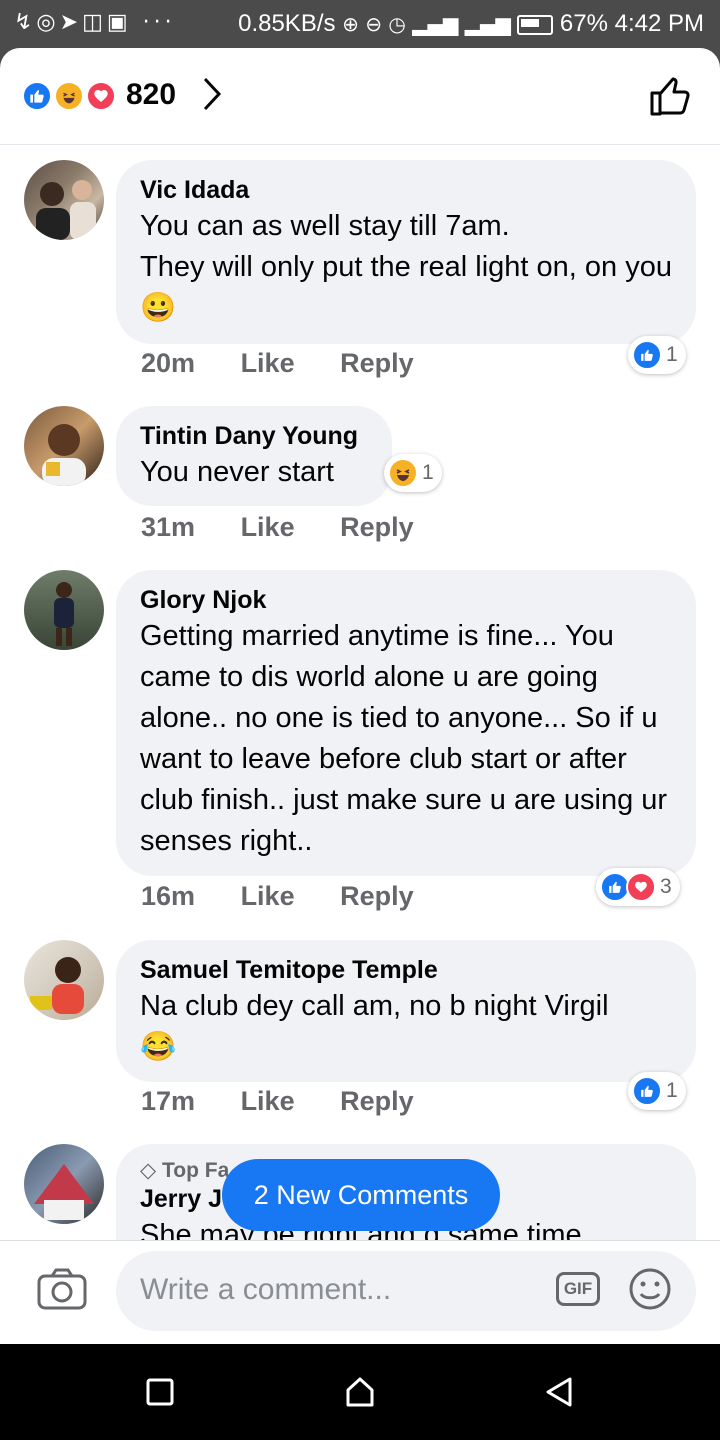 Image resolution: width=720 pixels, height=1440 pixels. Describe the element at coordinates (148, 1170) in the screenshot. I see `diamond-icon: ◇` at that location.